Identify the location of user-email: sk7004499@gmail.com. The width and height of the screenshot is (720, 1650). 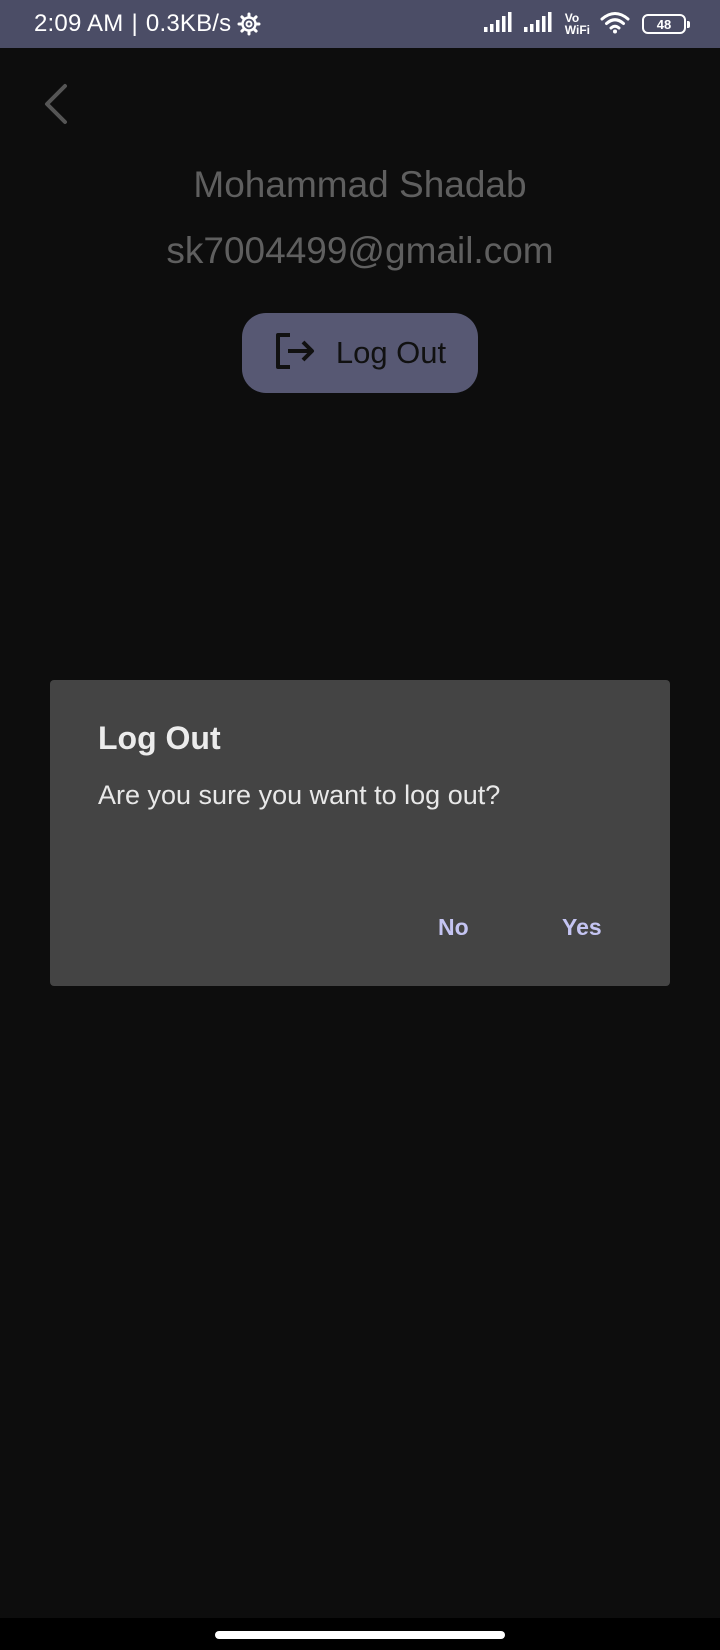
(360, 250).